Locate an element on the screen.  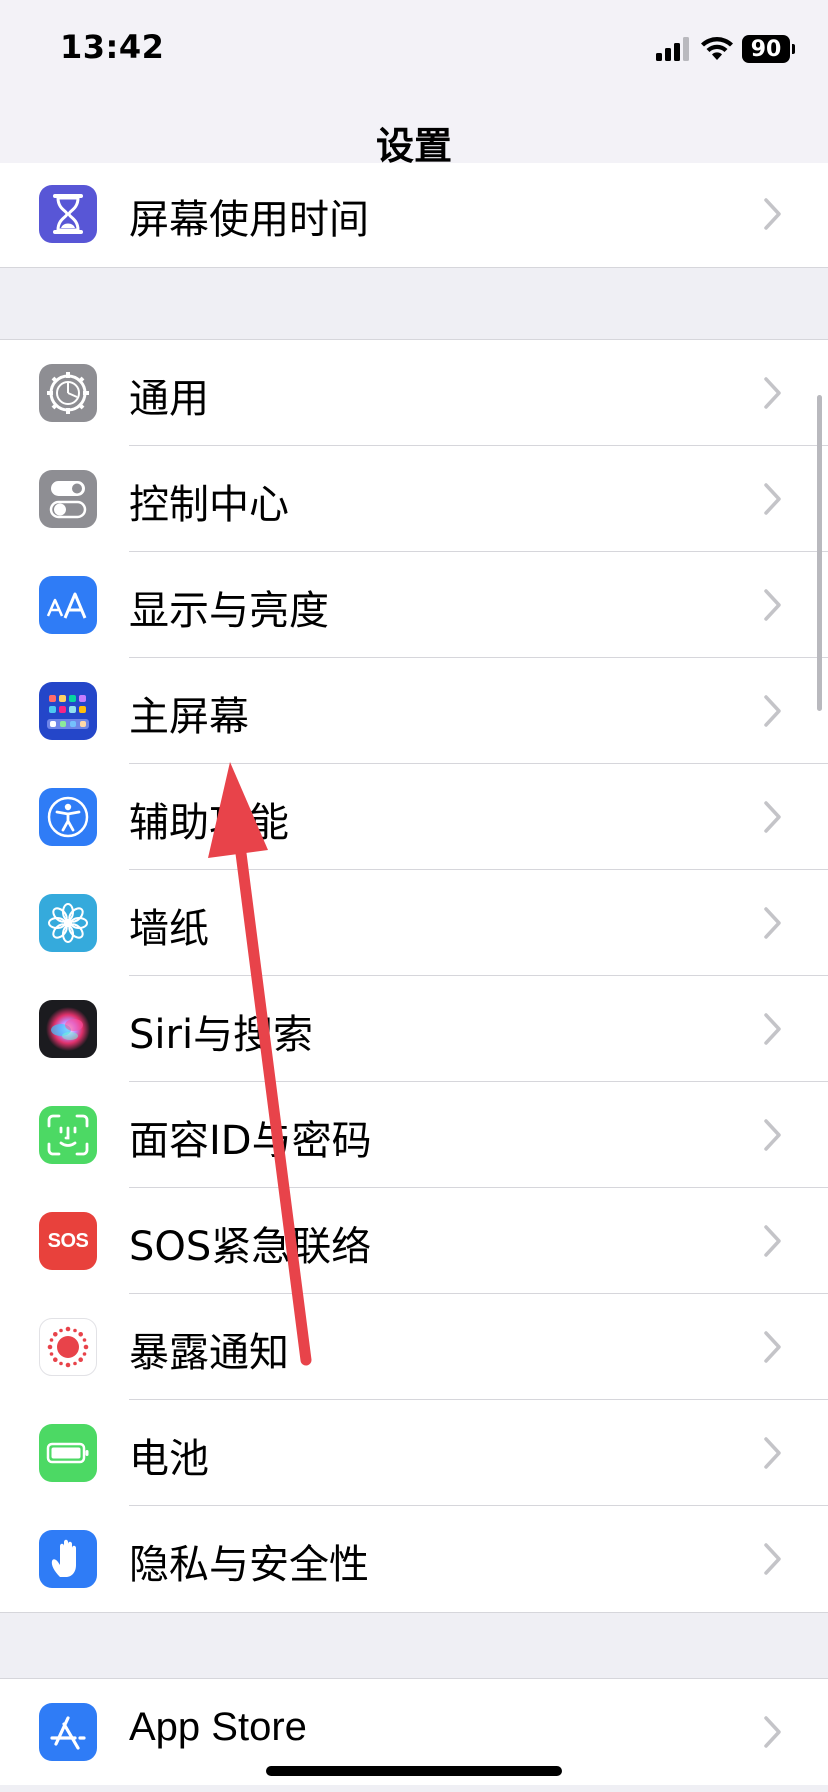
app-store-icon is located at coordinates (68, 1732).